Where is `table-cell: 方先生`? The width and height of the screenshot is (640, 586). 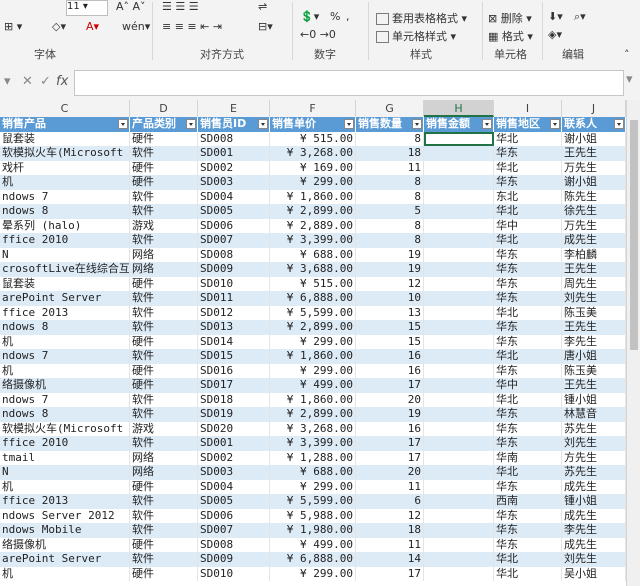
table-cell: 方先生 is located at coordinates (594, 457).